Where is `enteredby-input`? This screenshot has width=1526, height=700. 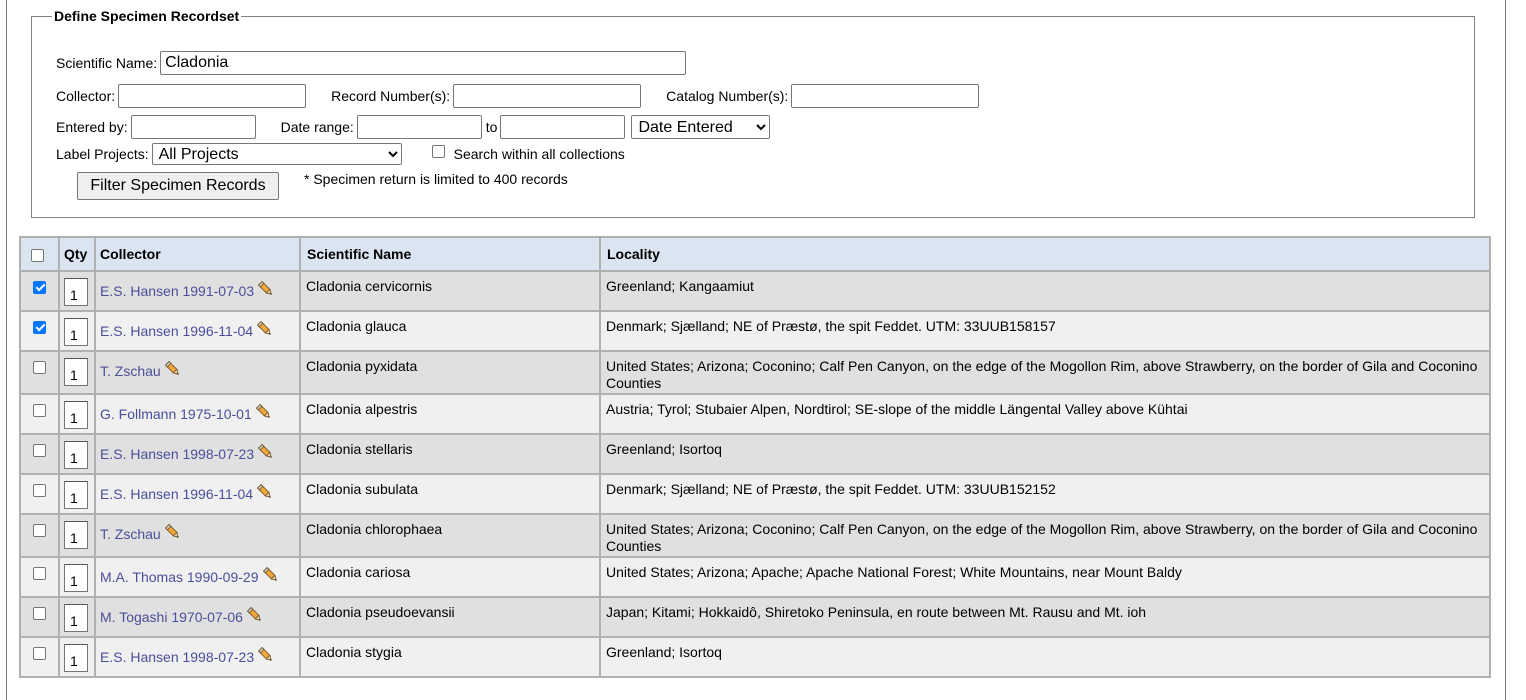
enteredby-input is located at coordinates (193, 127).